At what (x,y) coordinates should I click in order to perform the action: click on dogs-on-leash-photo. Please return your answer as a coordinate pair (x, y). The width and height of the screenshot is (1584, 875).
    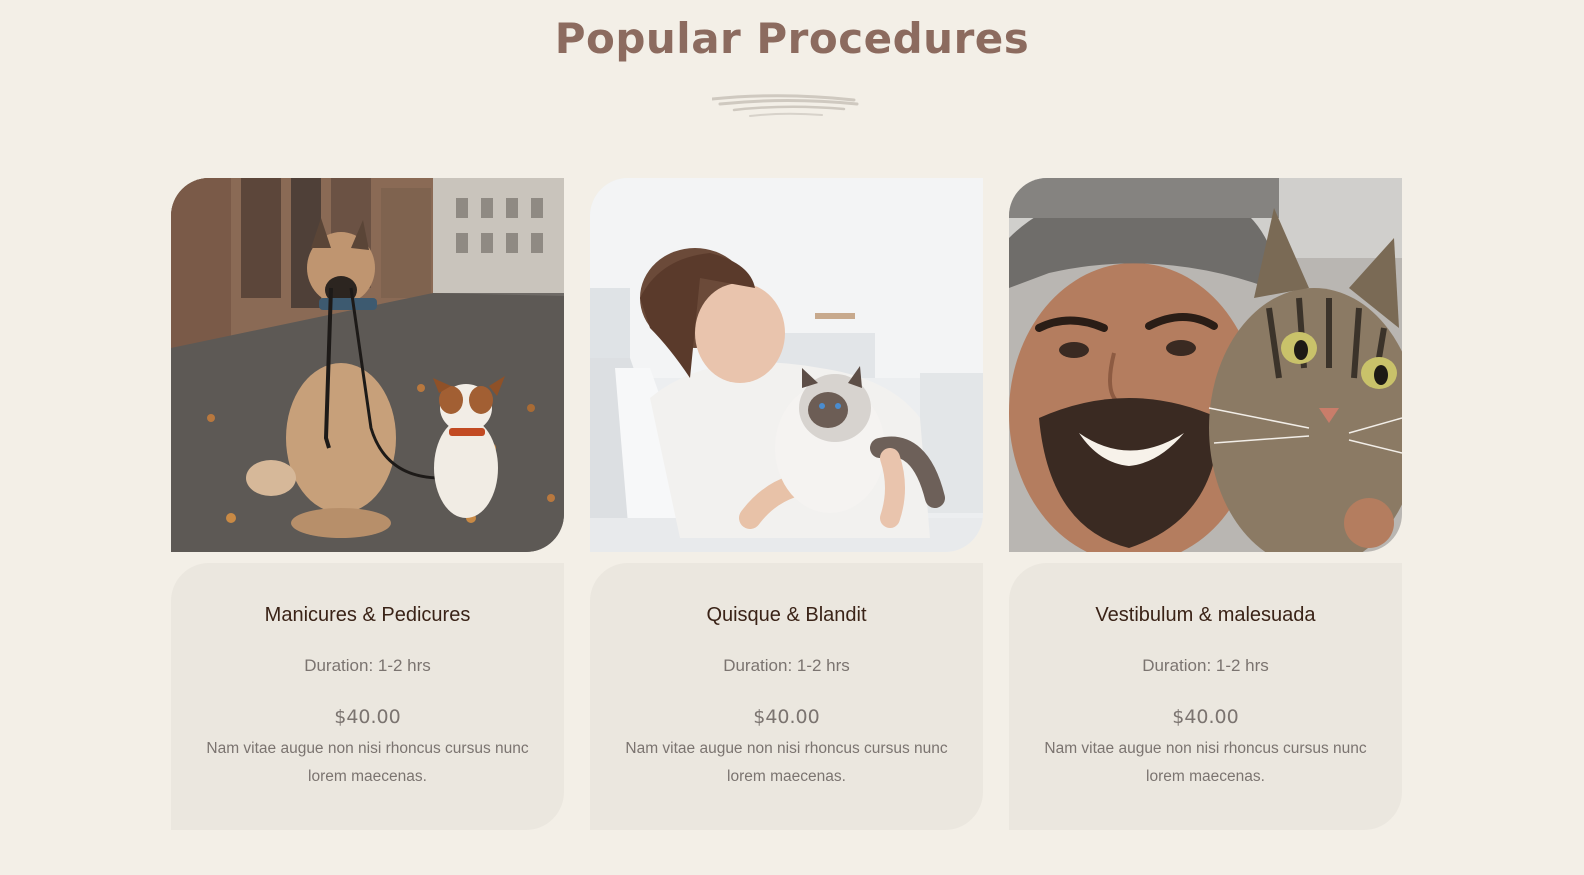
    Looking at the image, I should click on (367, 365).